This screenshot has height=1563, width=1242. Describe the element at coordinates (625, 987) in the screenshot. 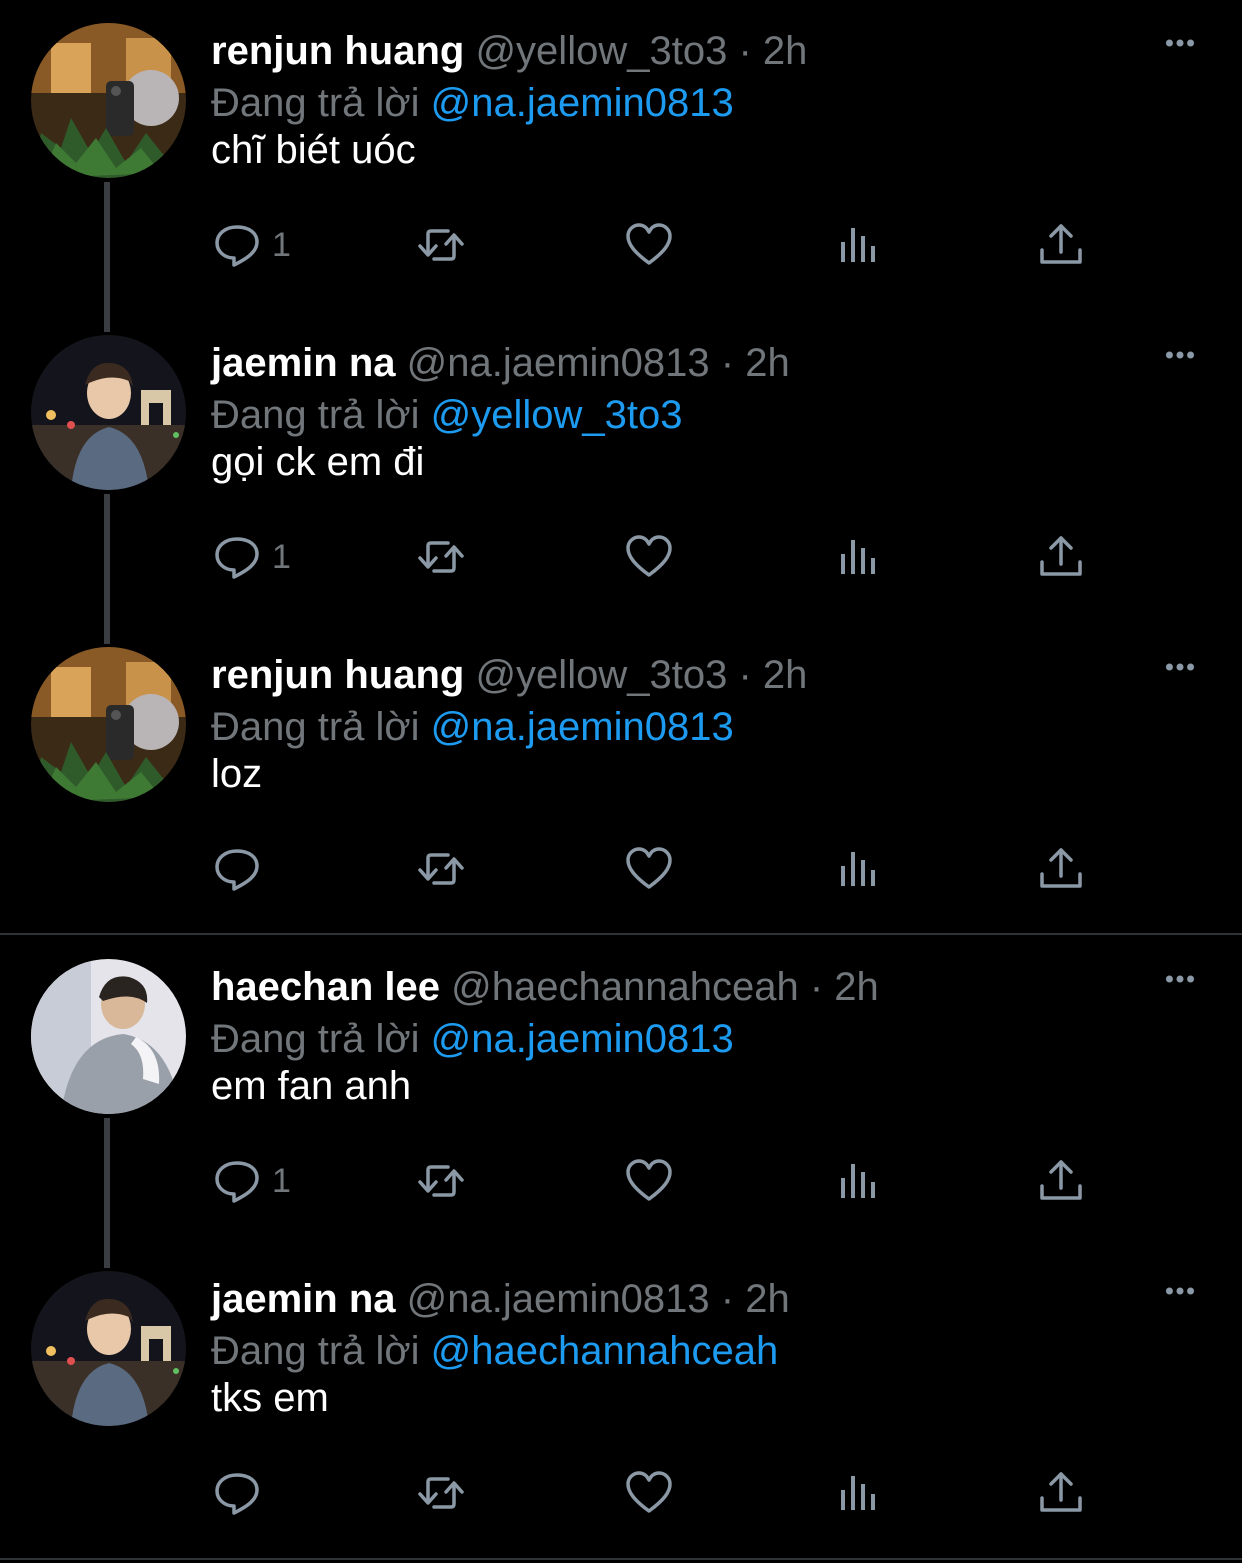

I see `user-handle: @haechannahceah` at that location.